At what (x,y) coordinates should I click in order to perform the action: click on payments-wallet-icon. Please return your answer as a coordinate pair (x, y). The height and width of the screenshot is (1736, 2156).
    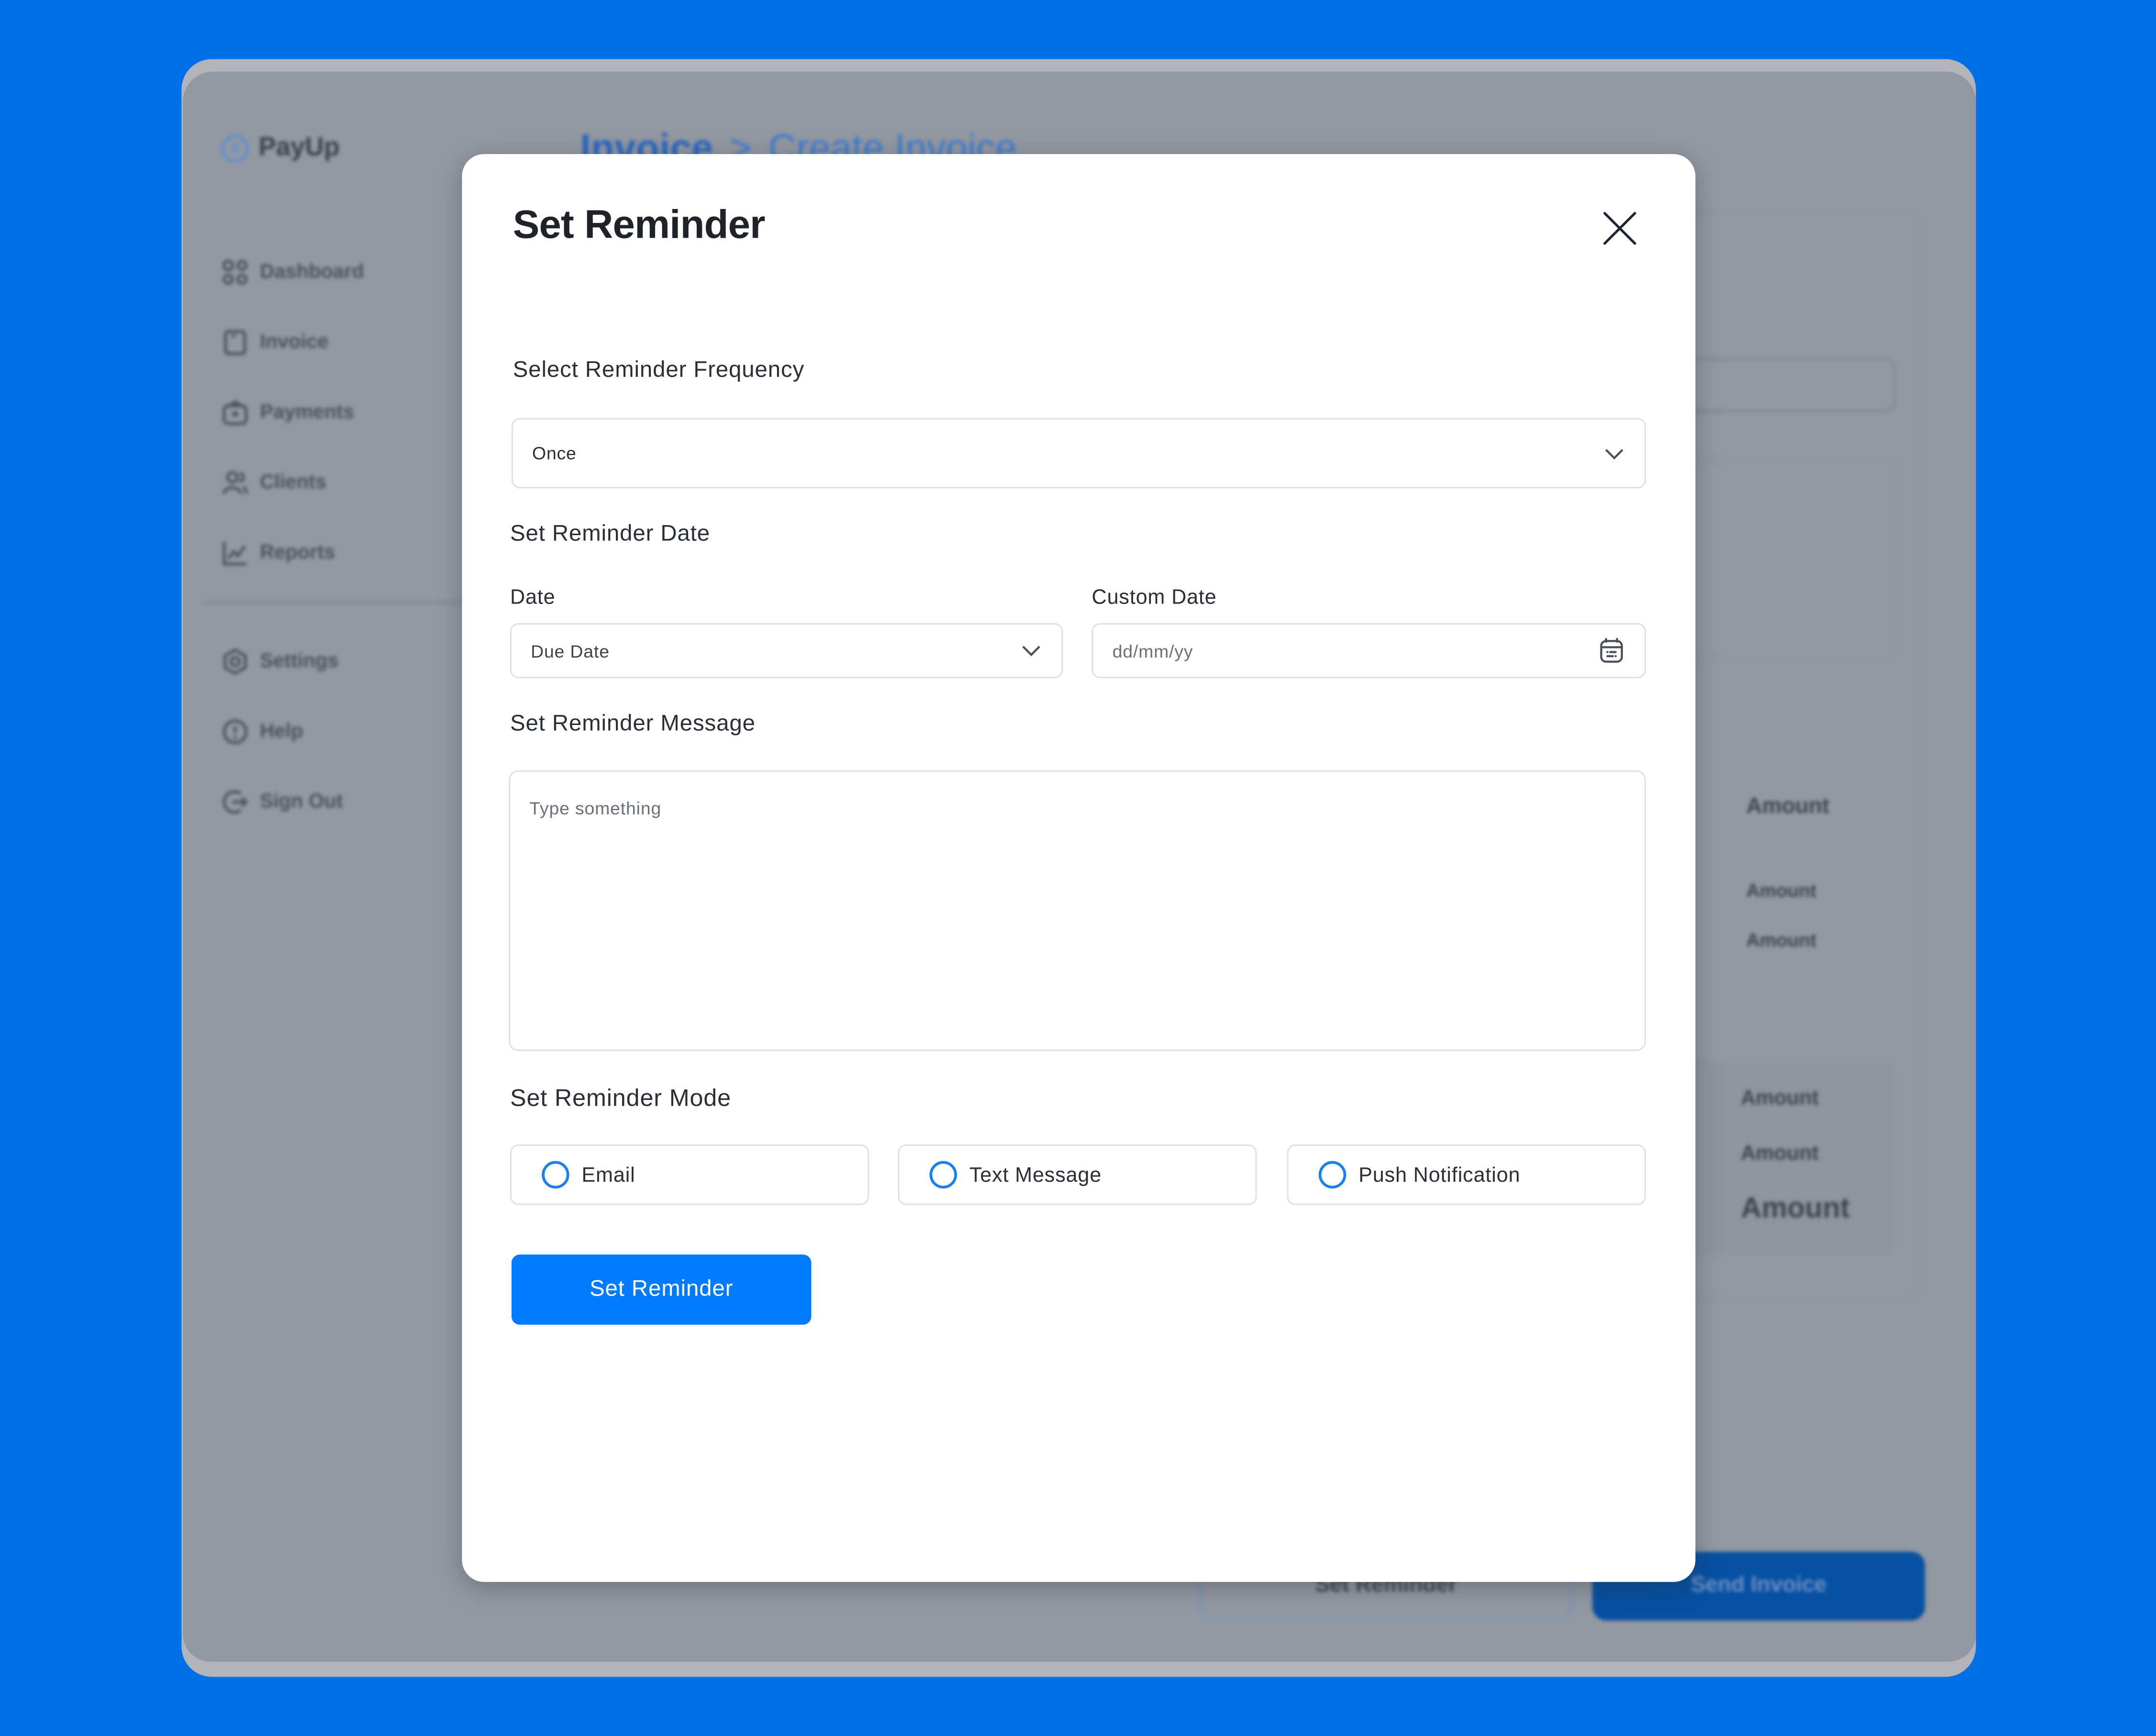
    Looking at the image, I should click on (235, 412).